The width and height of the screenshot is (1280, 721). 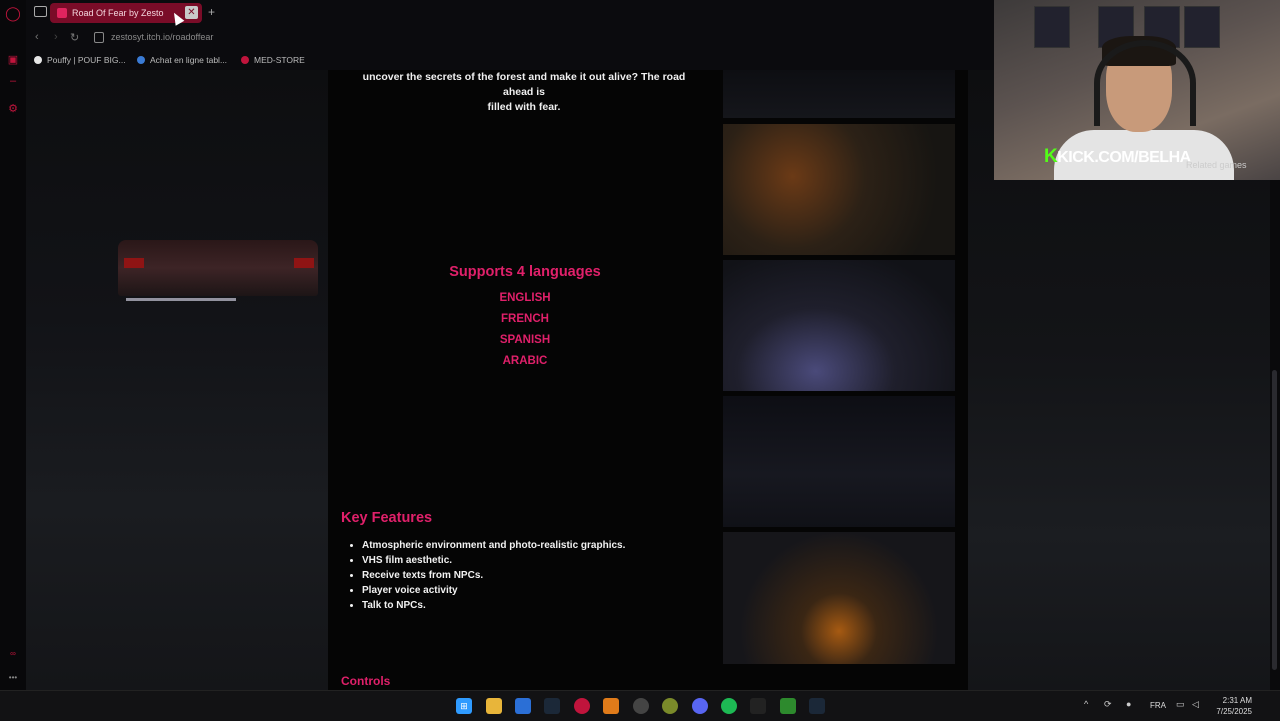 I want to click on related-games-link: Related games, so click(x=1216, y=165).